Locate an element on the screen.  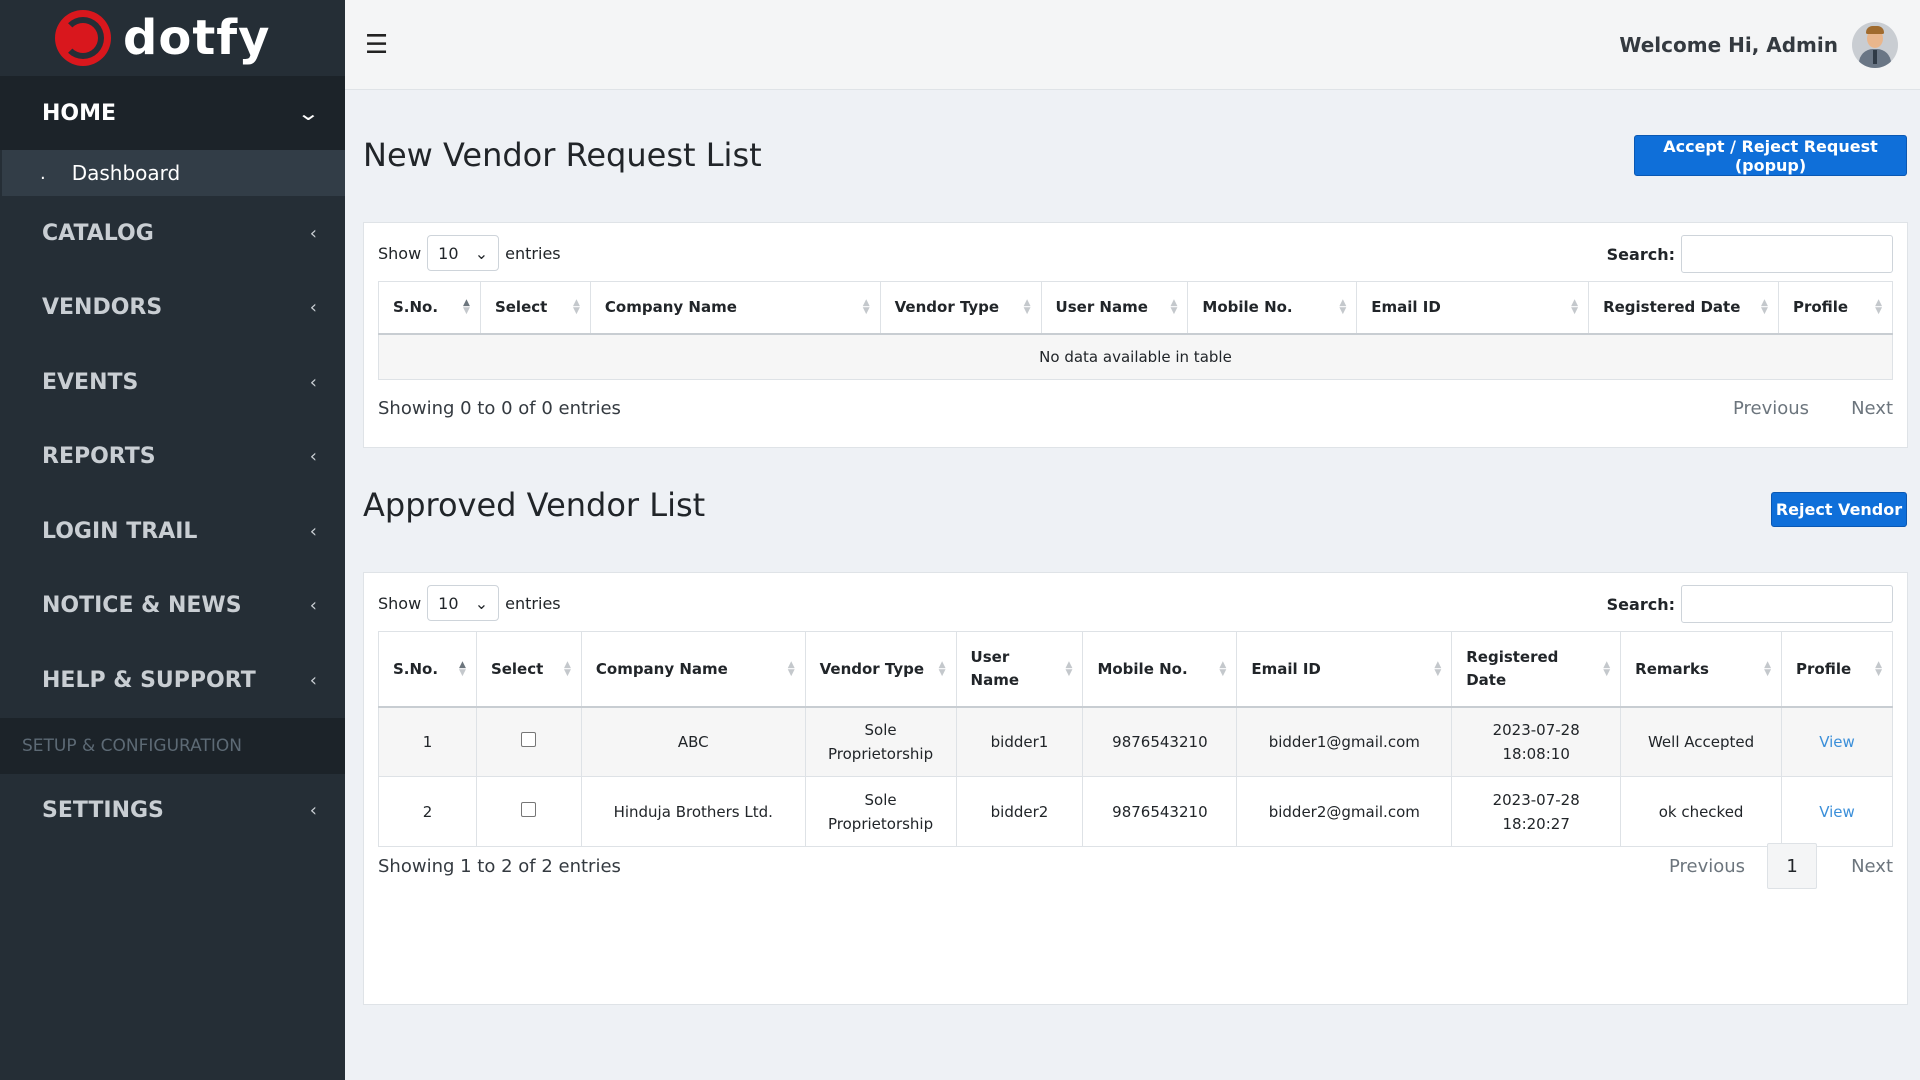
entries-label: entries is located at coordinates (533, 603).